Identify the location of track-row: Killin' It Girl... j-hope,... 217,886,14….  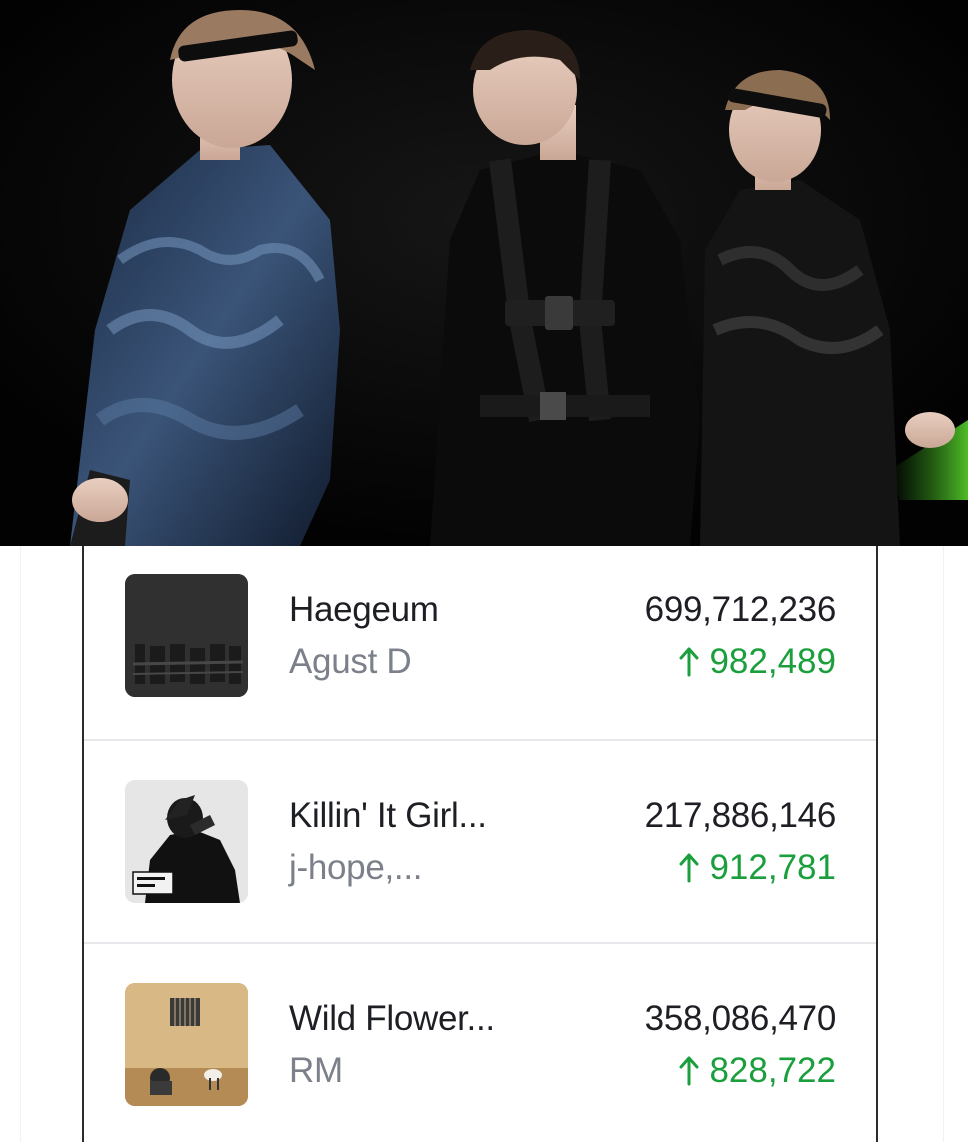
(480, 841).